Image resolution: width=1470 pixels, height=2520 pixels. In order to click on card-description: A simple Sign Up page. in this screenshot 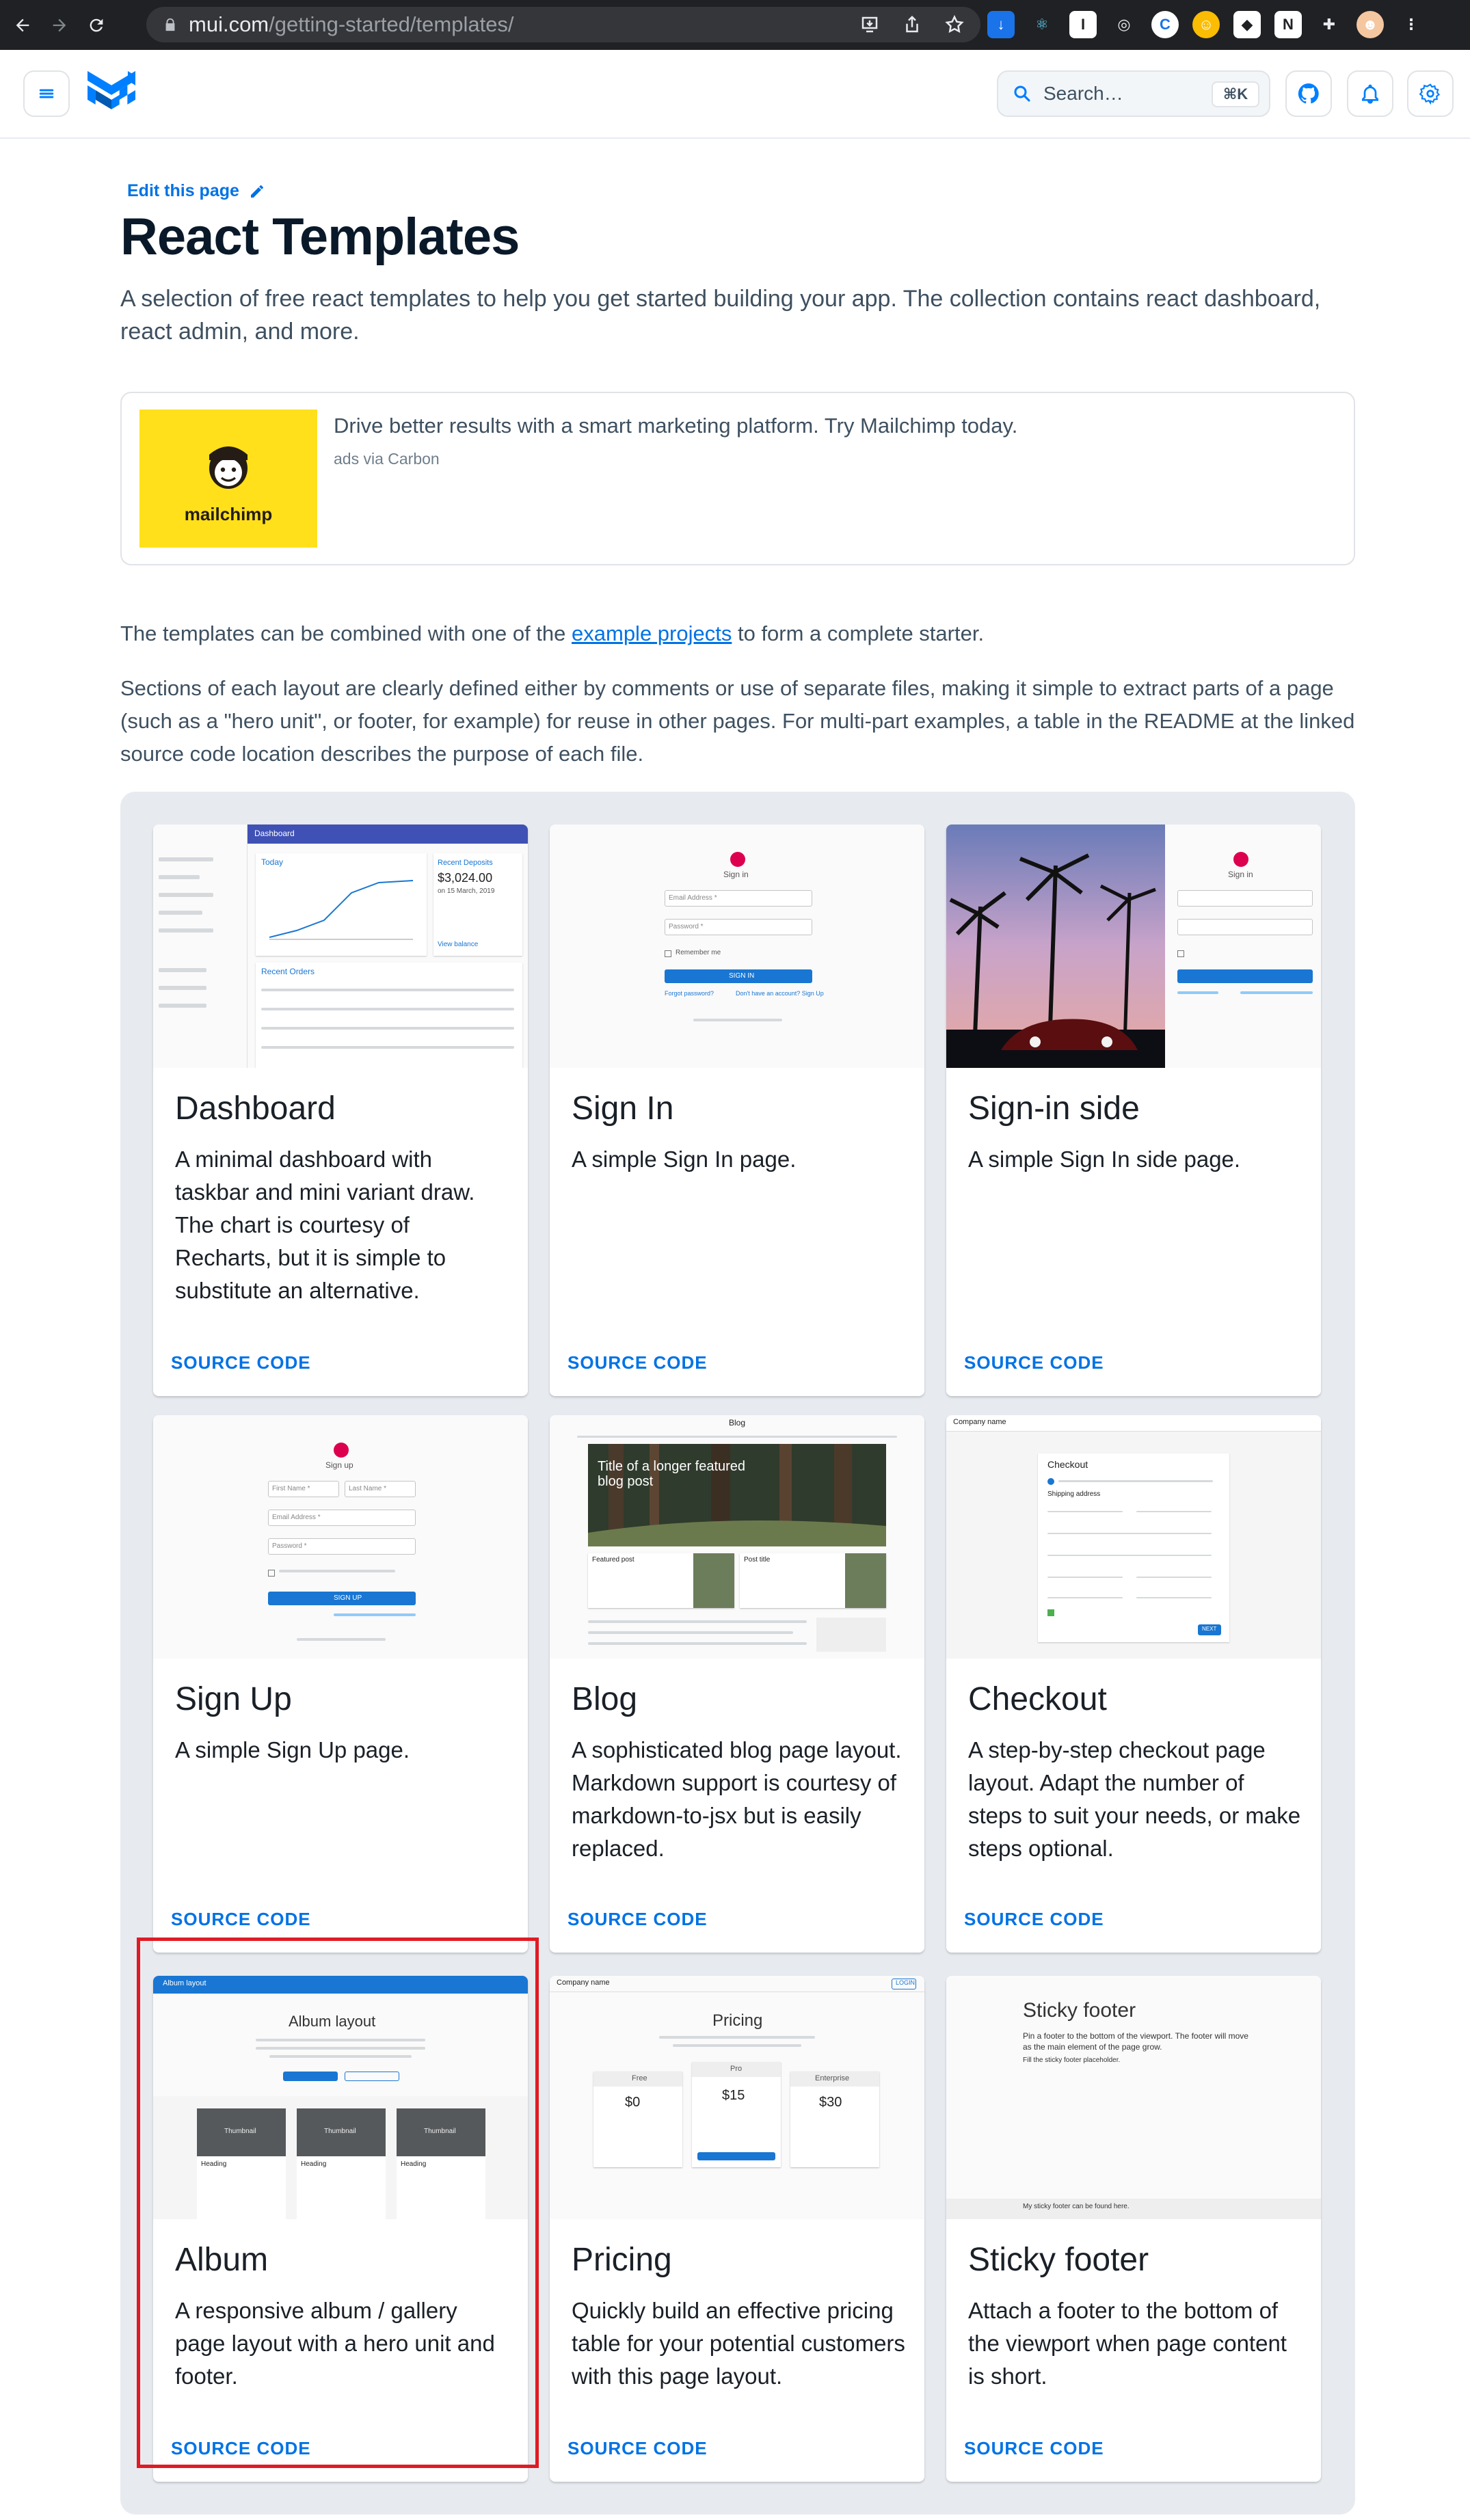, I will do `click(292, 1749)`.